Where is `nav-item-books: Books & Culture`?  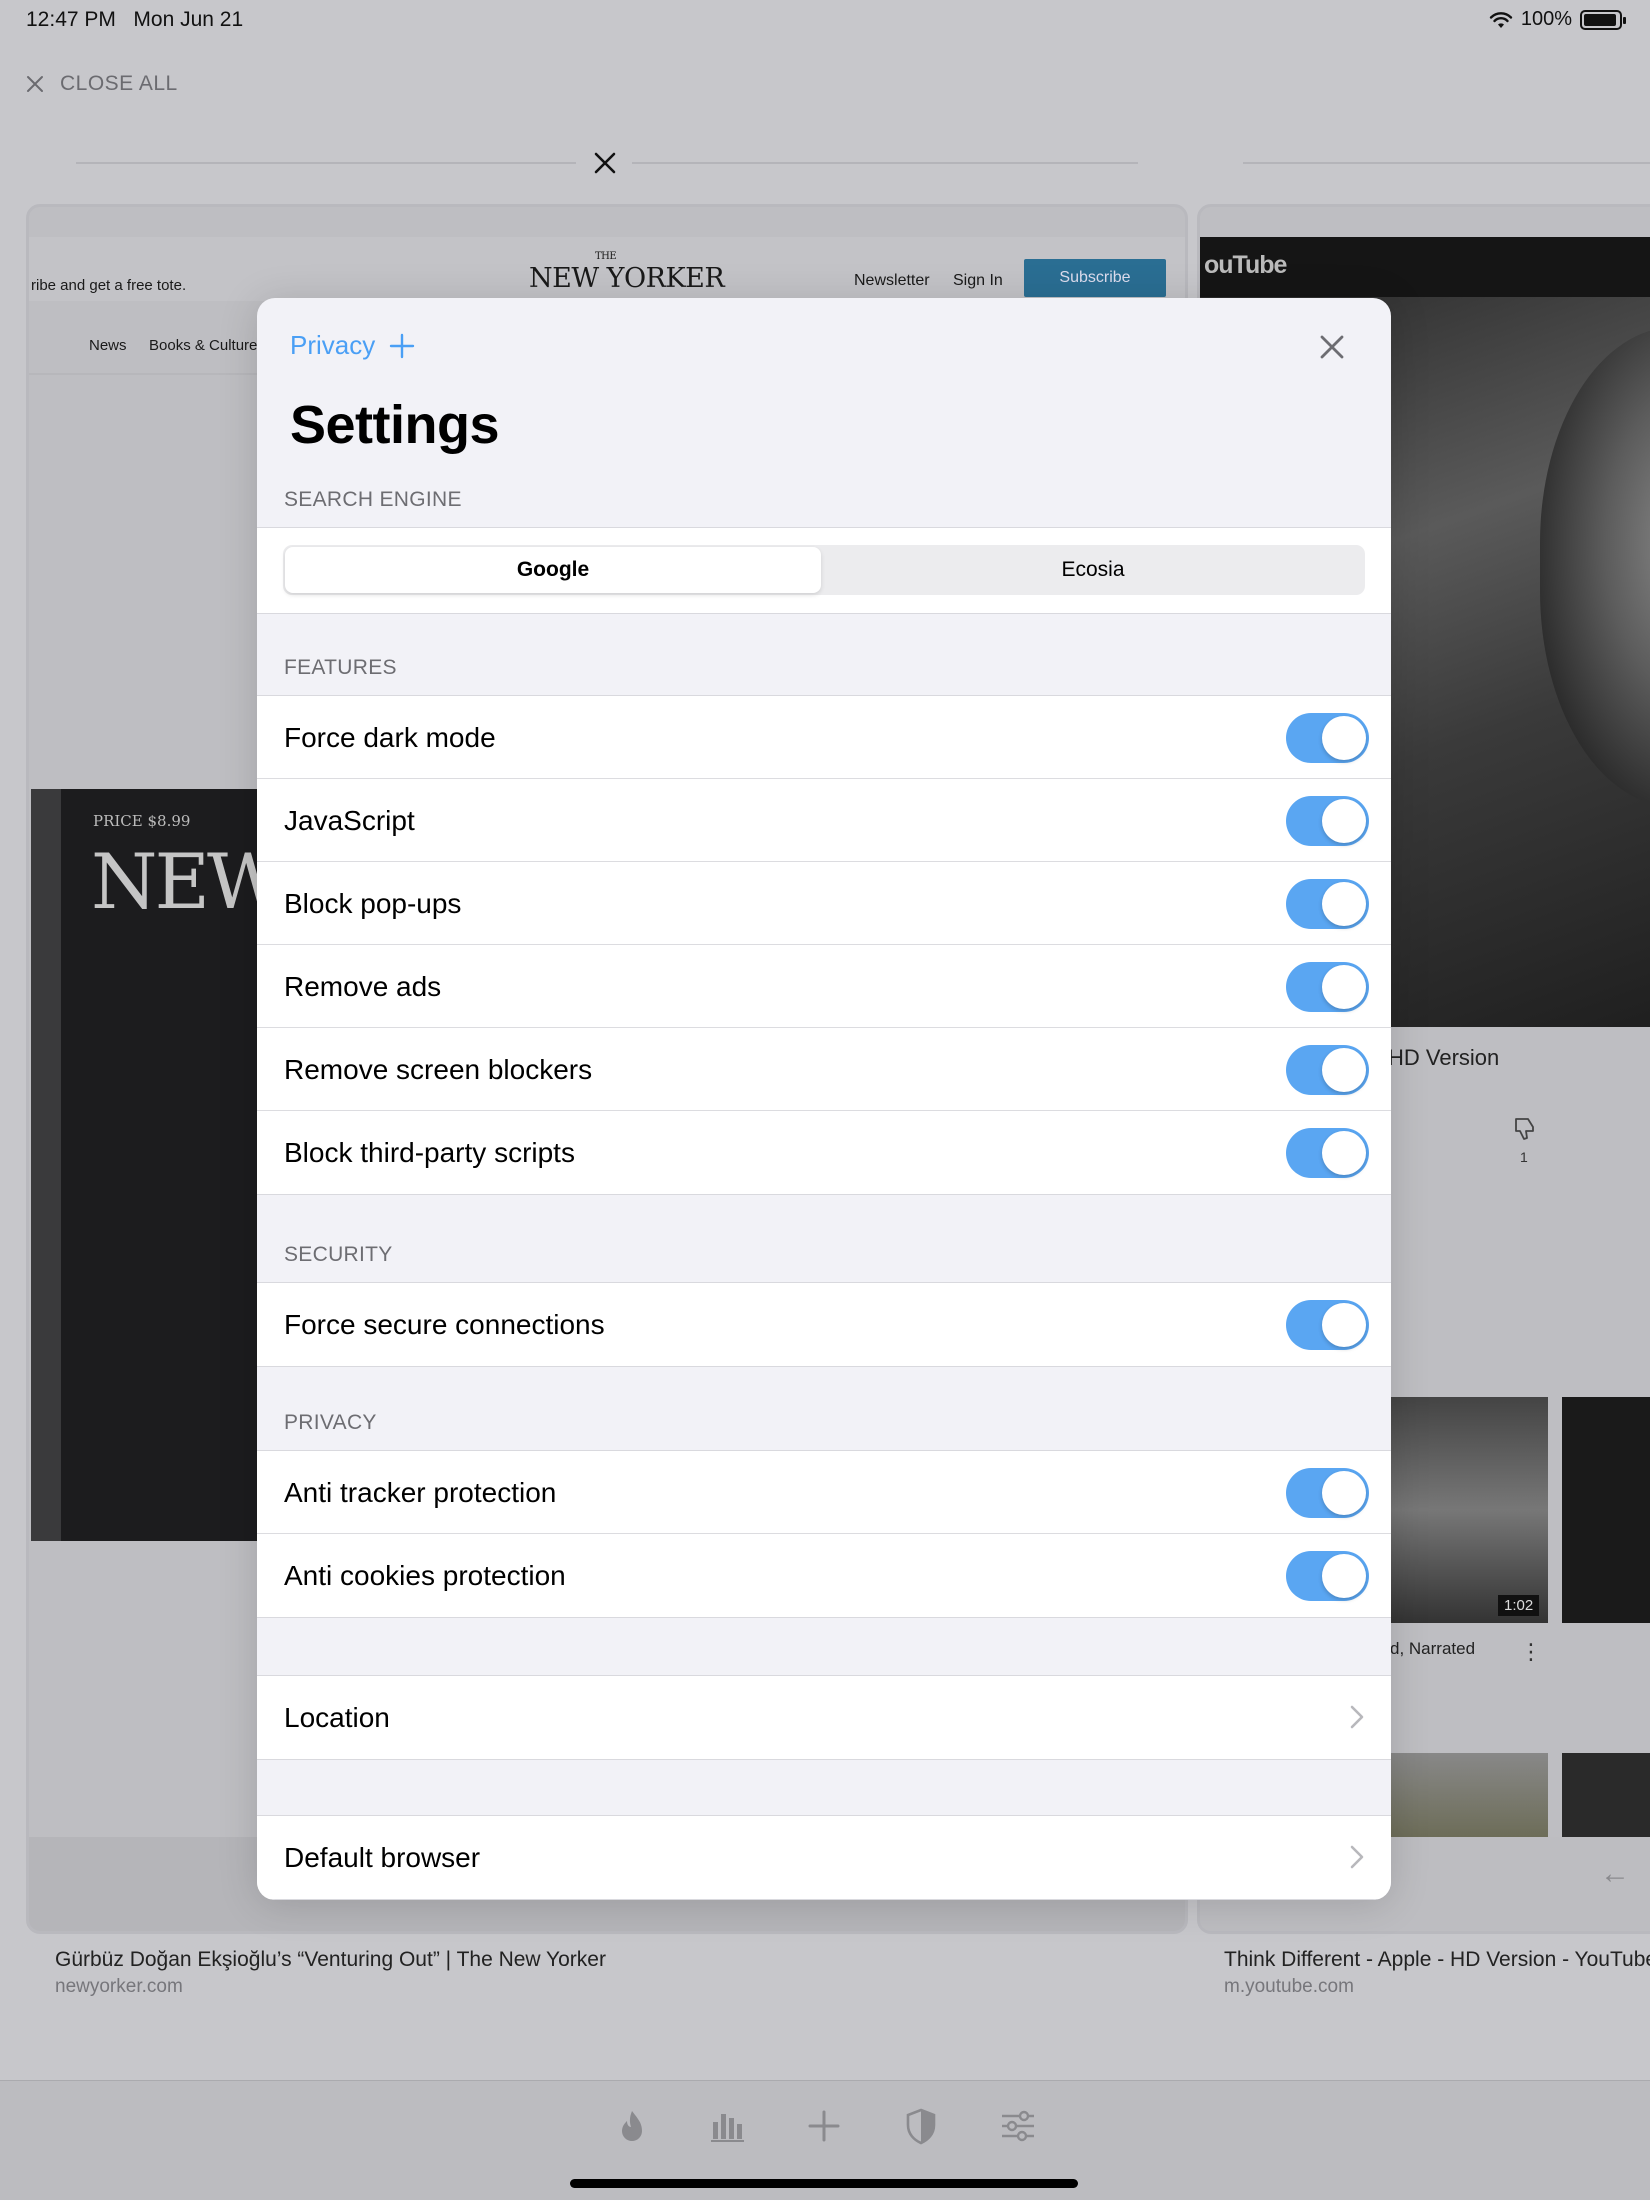
nav-item-books: Books & Culture is located at coordinates (203, 345).